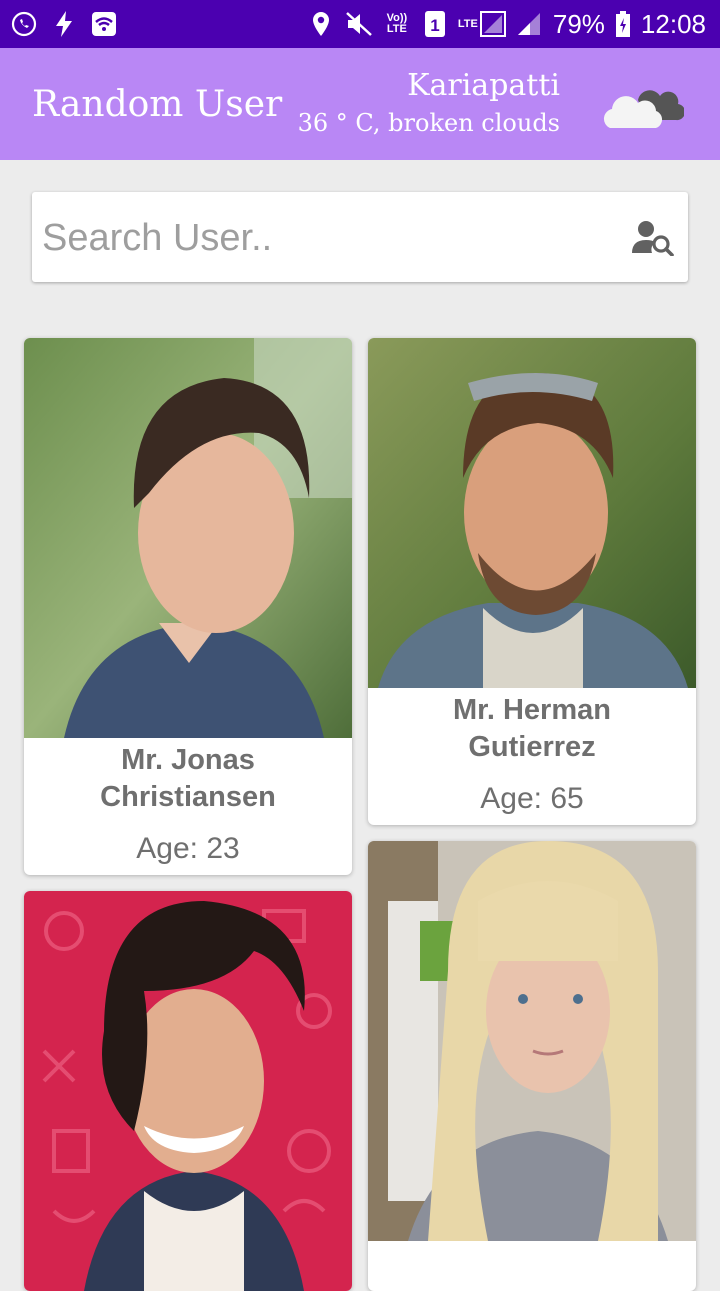 This screenshot has height=1291, width=720. Describe the element at coordinates (188, 848) in the screenshot. I see `user-age: Age: 23` at that location.